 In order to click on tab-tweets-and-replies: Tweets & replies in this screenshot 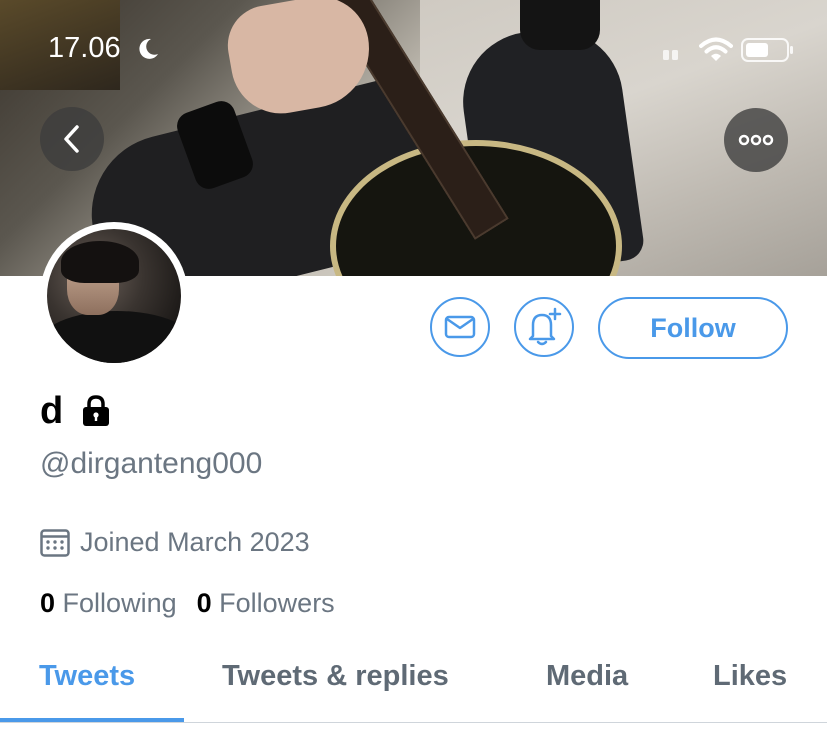, I will do `click(335, 676)`.